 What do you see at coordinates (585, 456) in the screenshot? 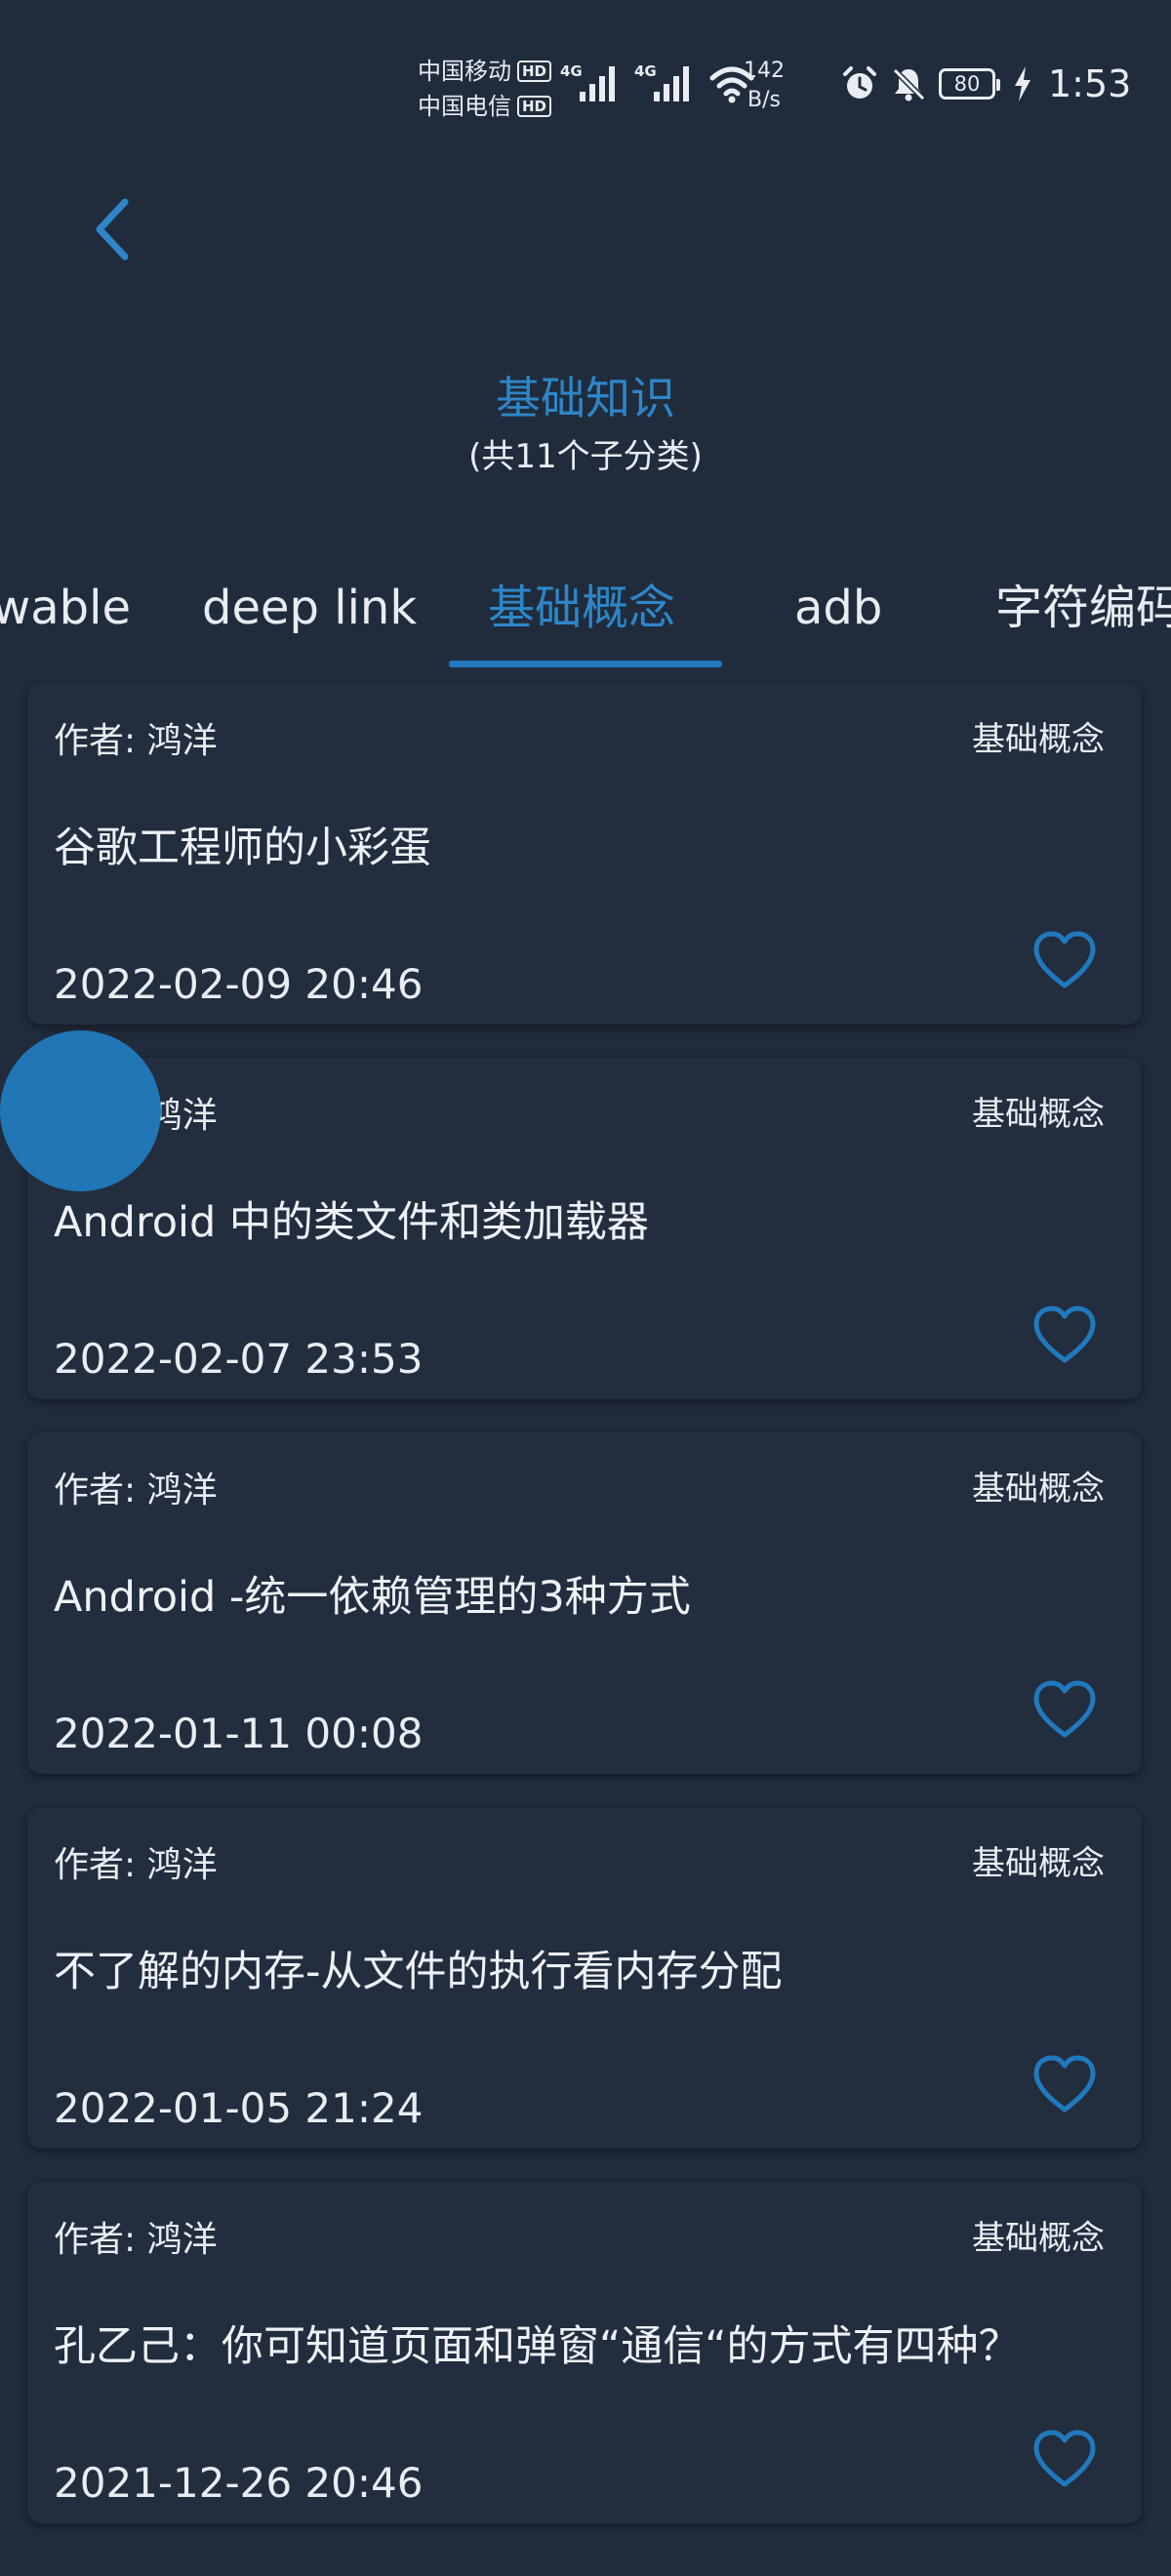
I see `page-subtitle: (共11个子分类)` at bounding box center [585, 456].